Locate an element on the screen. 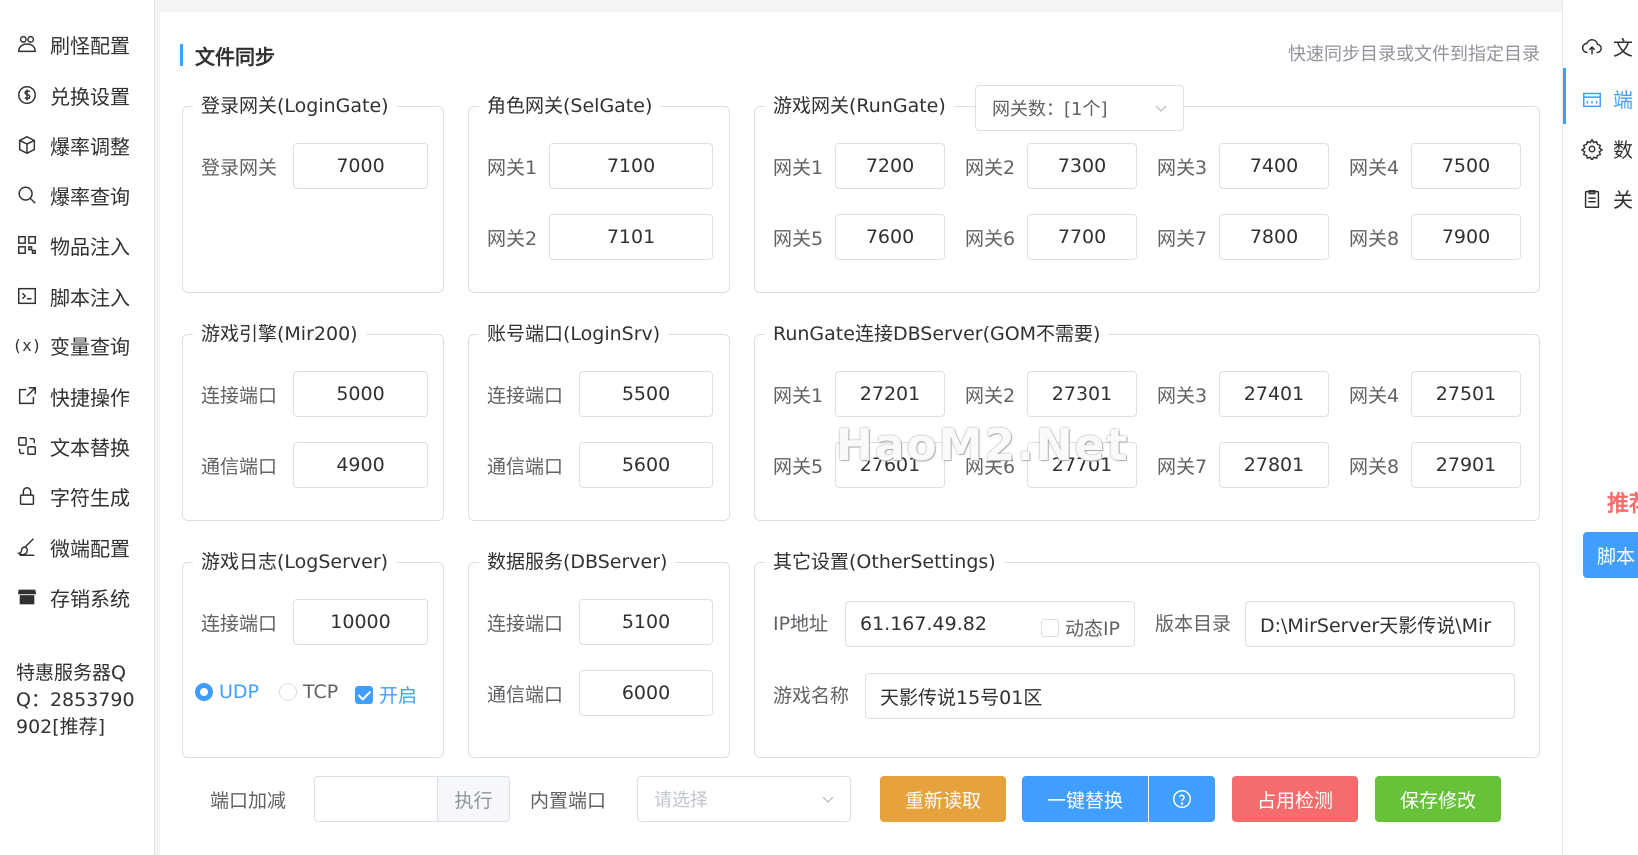 The width and height of the screenshot is (1638, 855). db-gate3-input: 27401 is located at coordinates (1274, 394).